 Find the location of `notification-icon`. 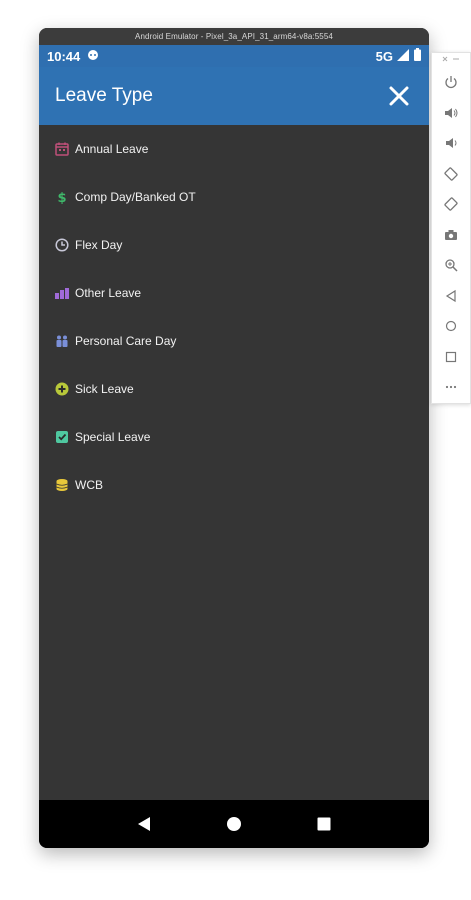

notification-icon is located at coordinates (93, 56).